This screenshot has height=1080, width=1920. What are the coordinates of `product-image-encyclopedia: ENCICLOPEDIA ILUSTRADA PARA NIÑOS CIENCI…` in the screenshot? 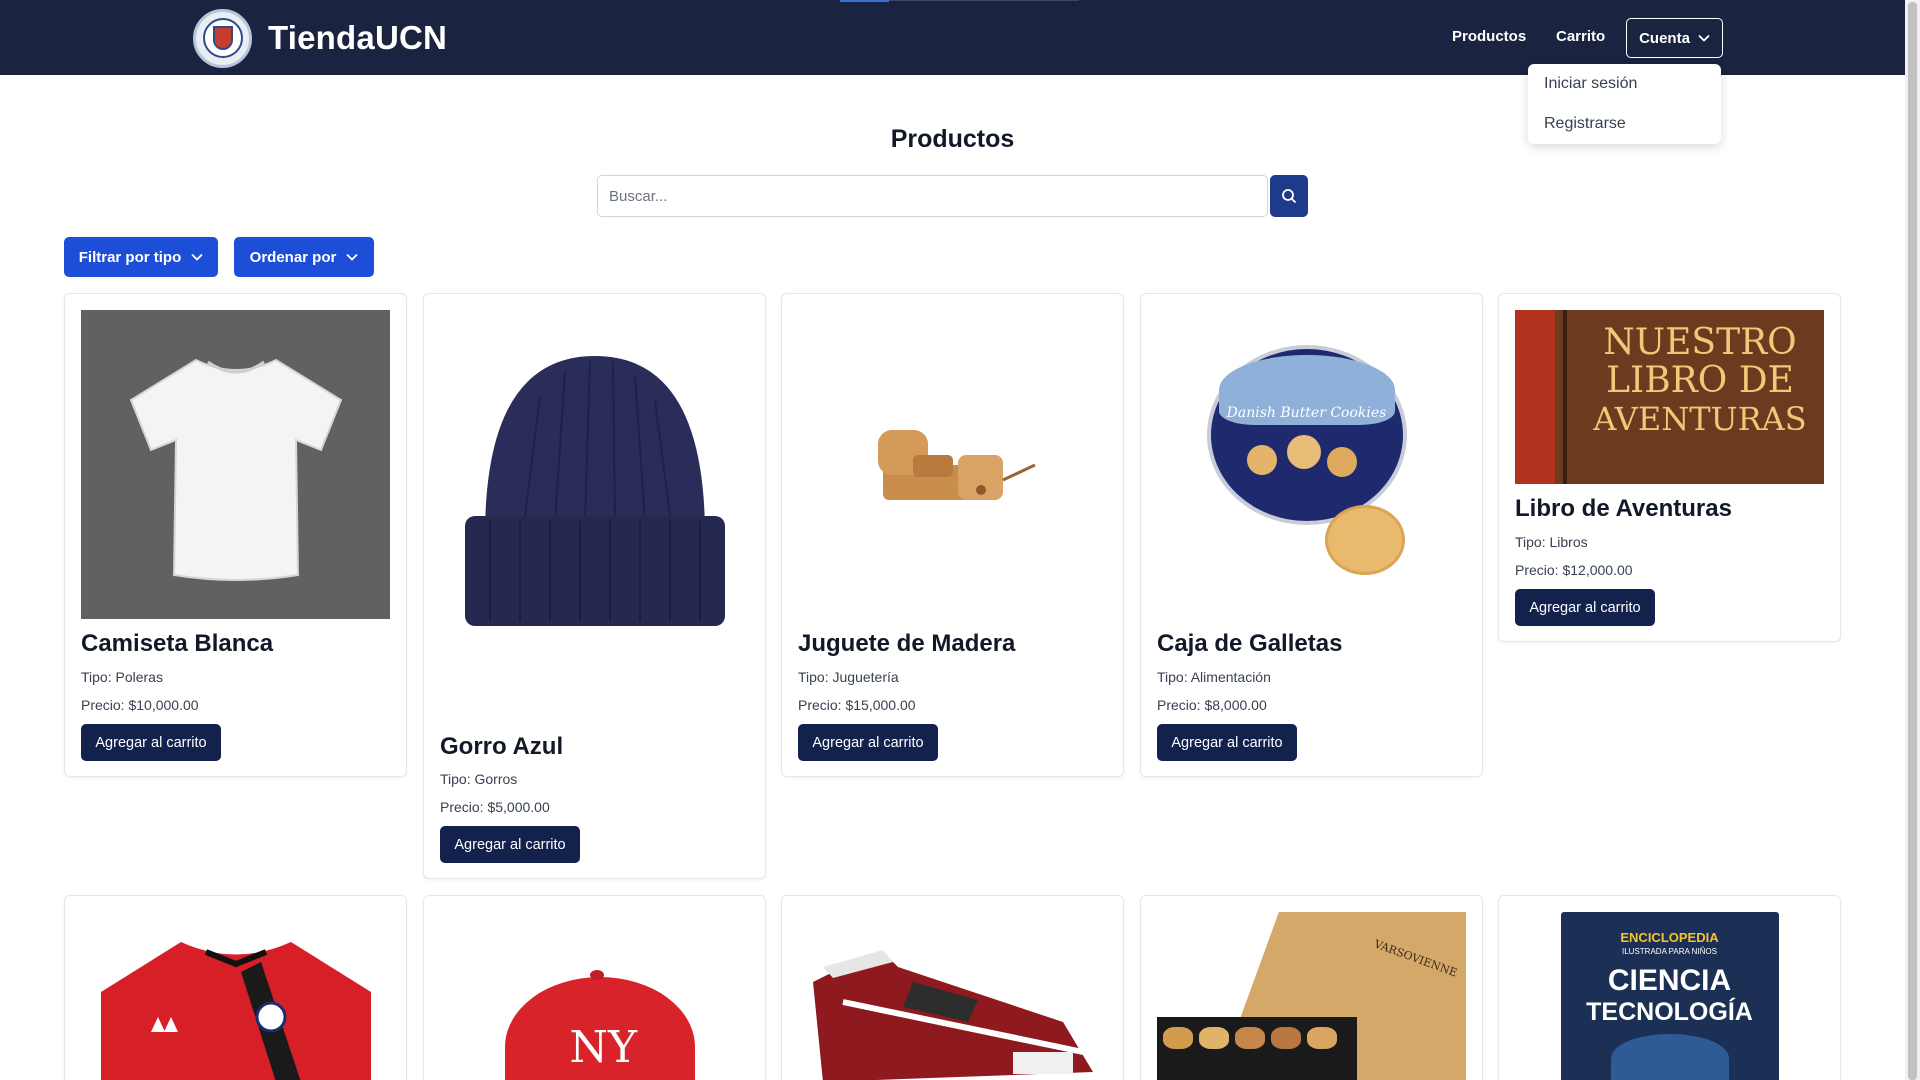 It's located at (1669, 996).